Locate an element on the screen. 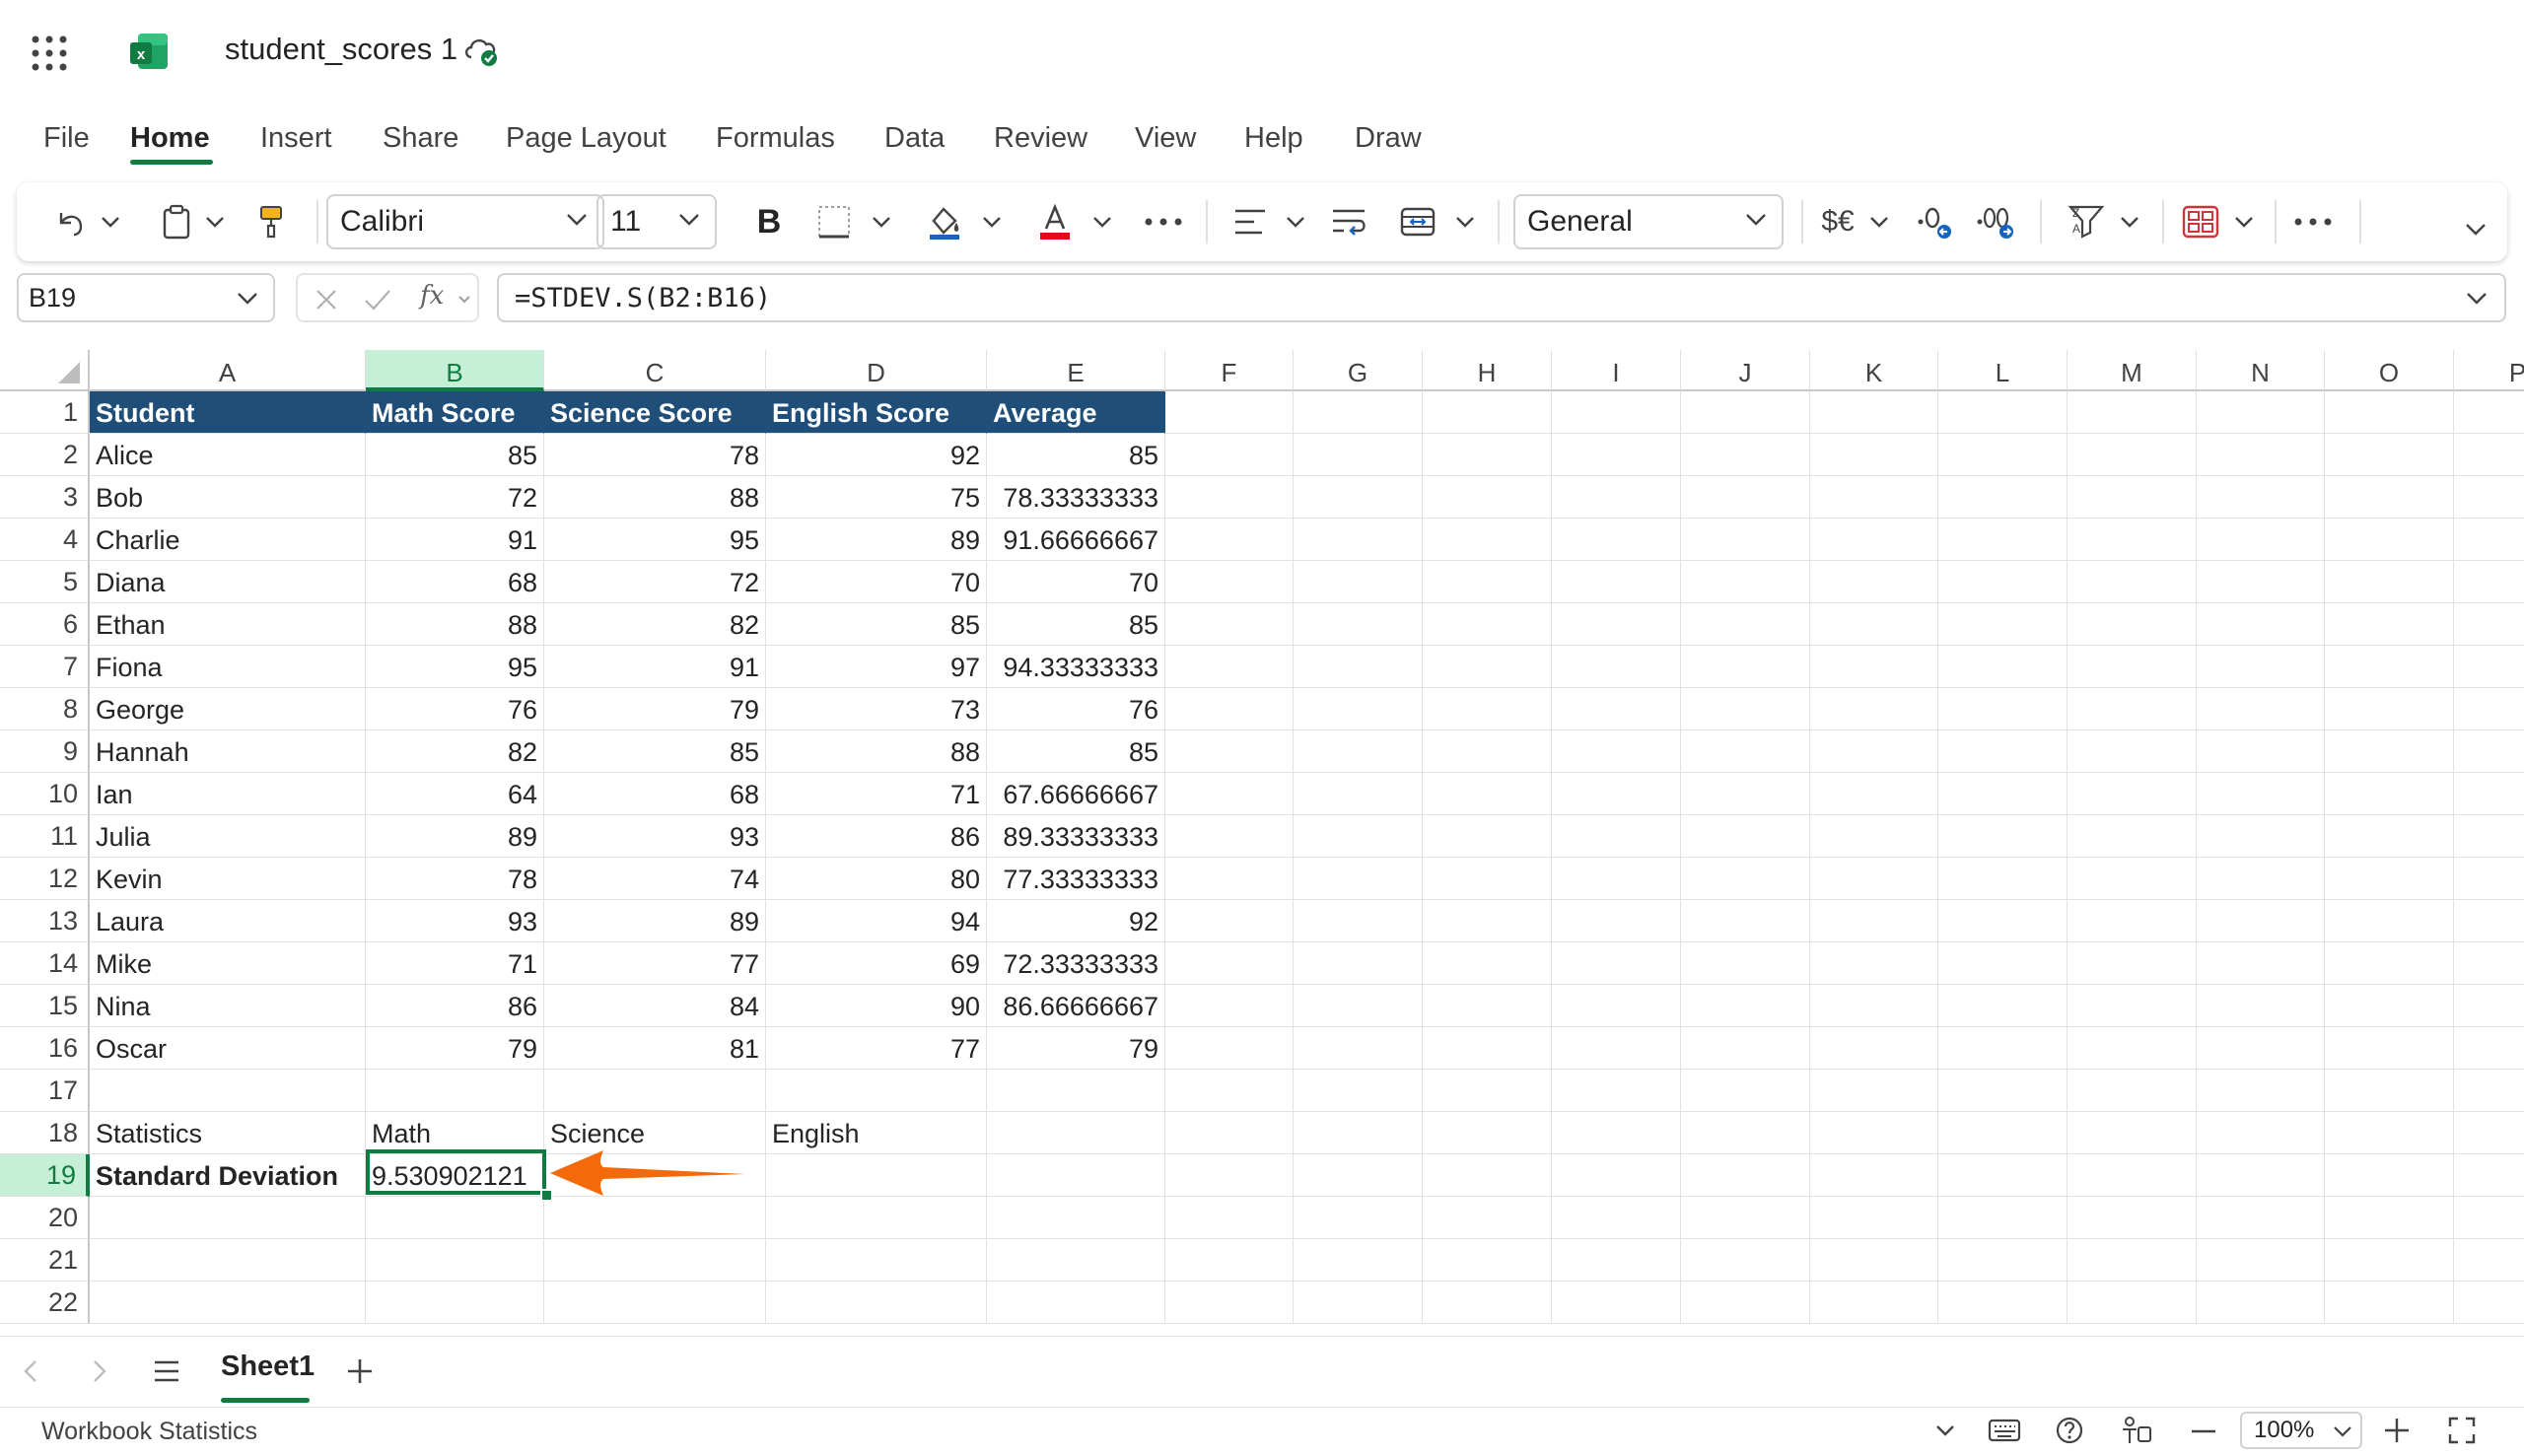 This screenshot has width=2524, height=1456. row-header-16: 16 is located at coordinates (45, 1048).